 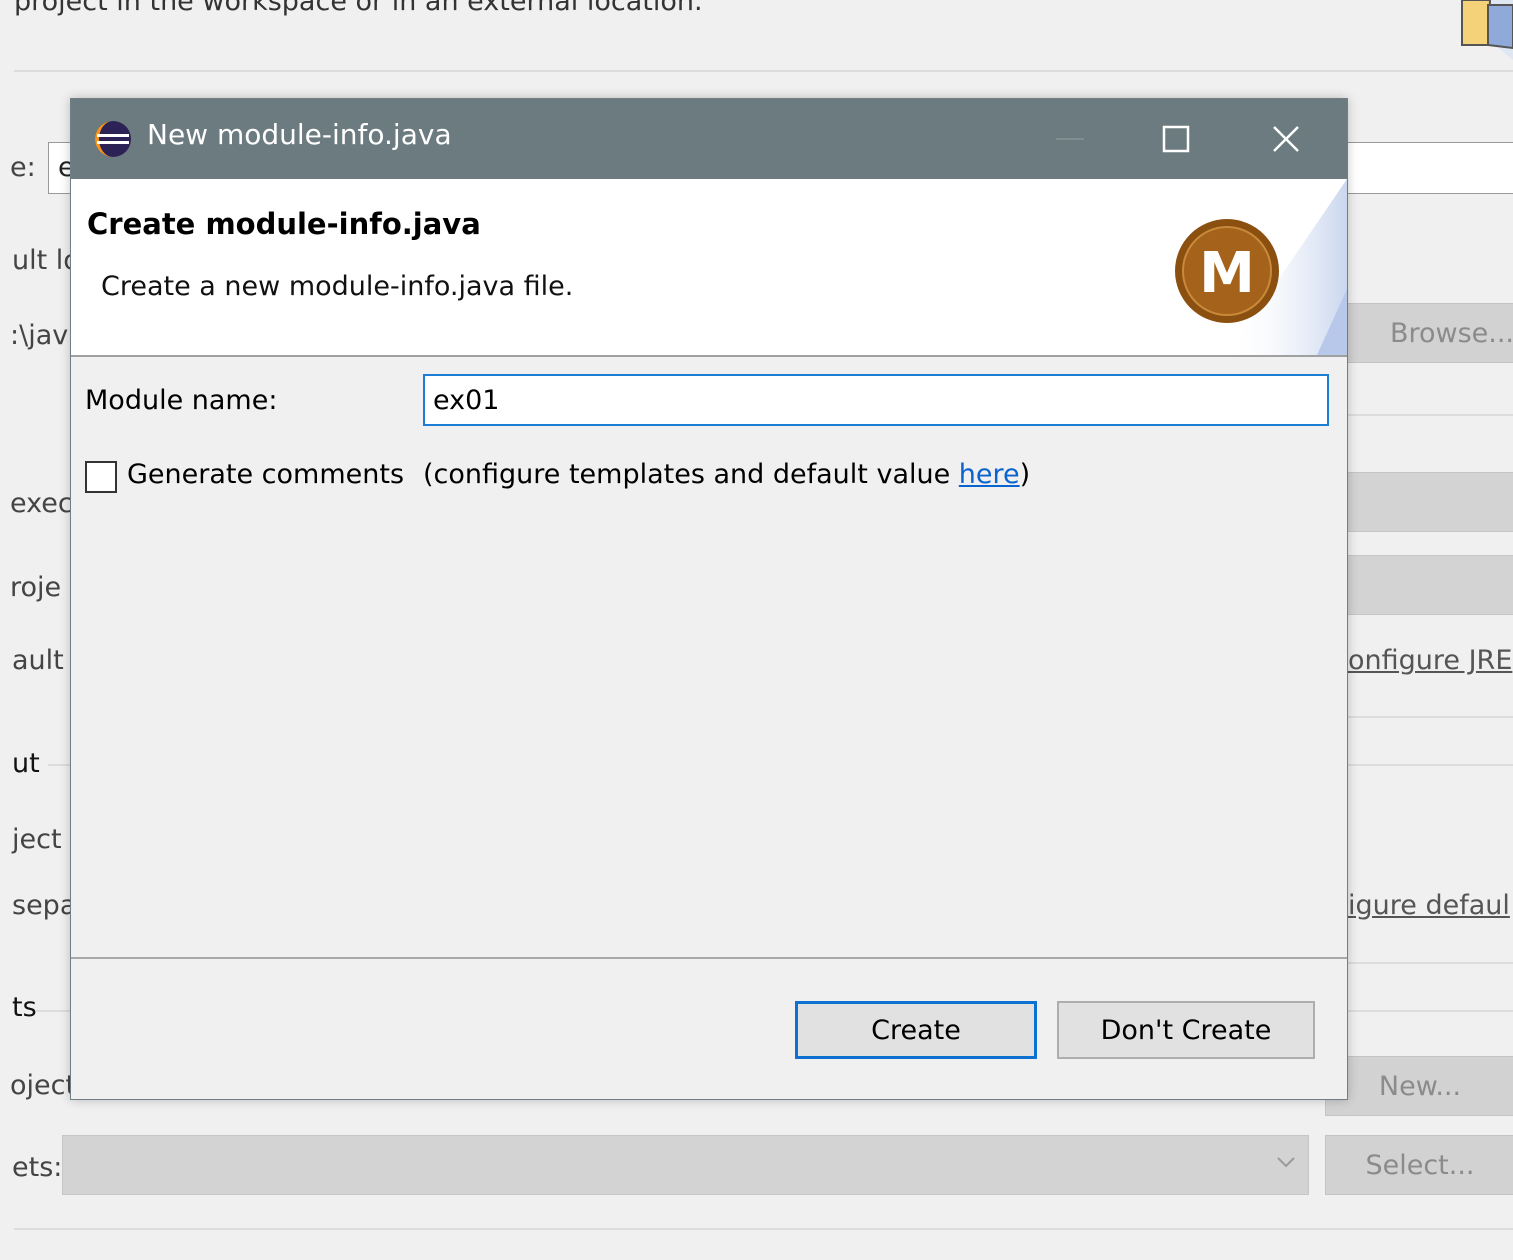 What do you see at coordinates (1227, 273) in the screenshot?
I see `module-logo-letter: M` at bounding box center [1227, 273].